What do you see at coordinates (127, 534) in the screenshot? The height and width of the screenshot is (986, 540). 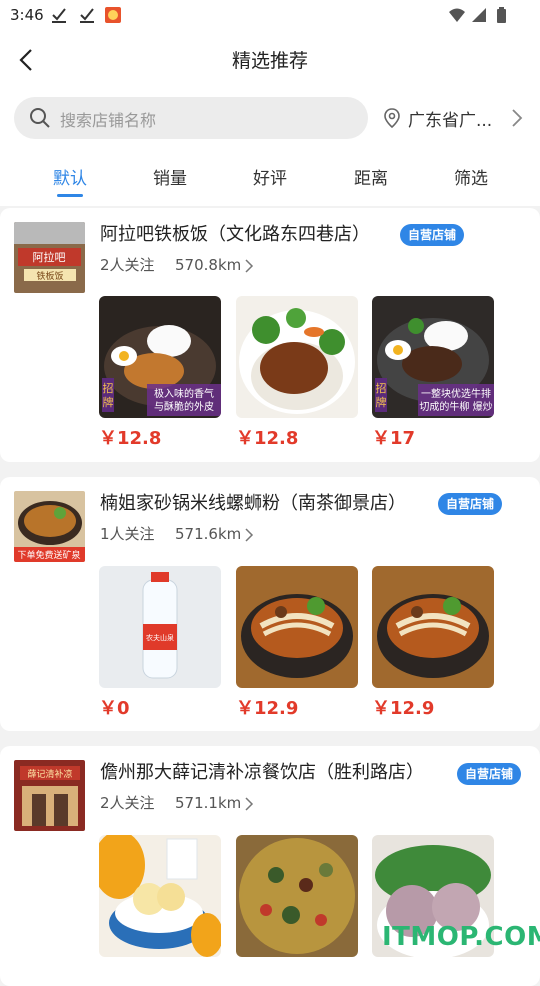 I see `follower-count: 1人关注` at bounding box center [127, 534].